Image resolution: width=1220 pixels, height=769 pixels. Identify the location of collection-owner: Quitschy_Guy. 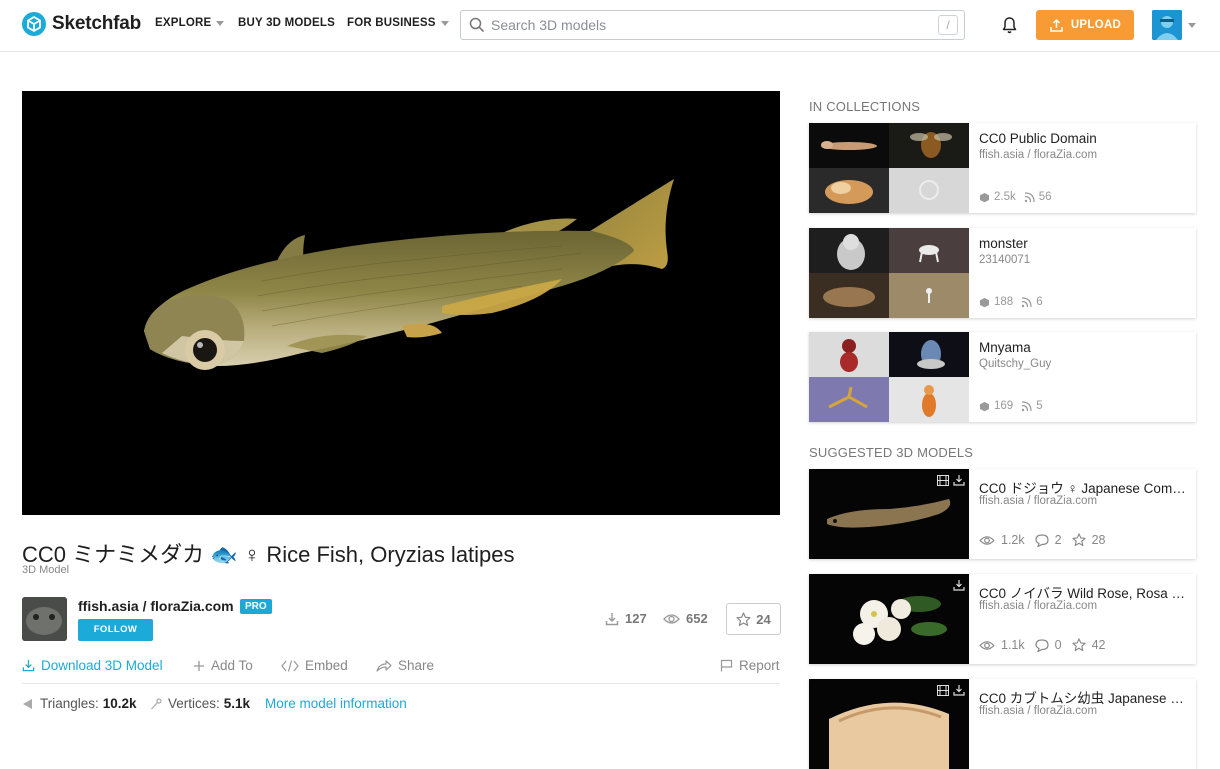
(1015, 364).